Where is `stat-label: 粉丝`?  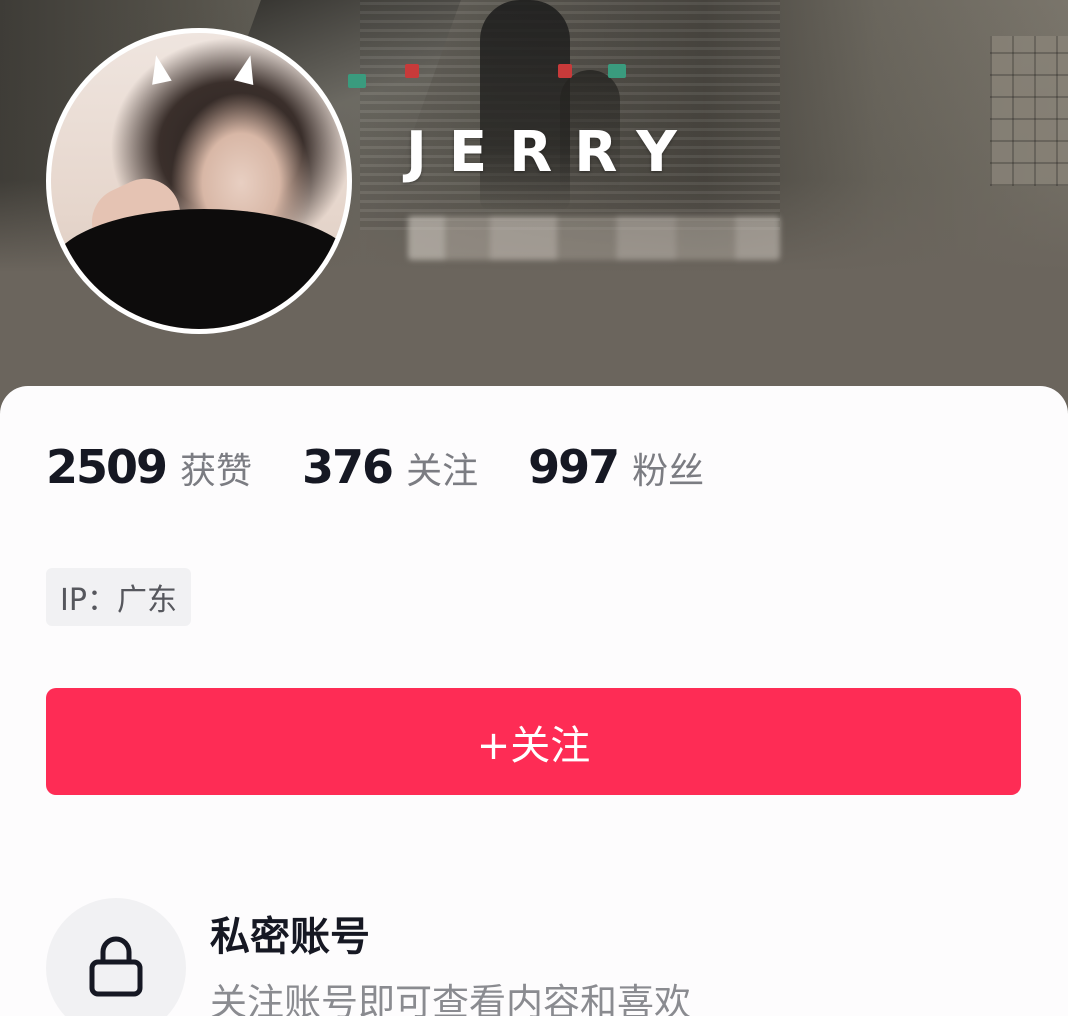
stat-label: 粉丝 is located at coordinates (668, 471).